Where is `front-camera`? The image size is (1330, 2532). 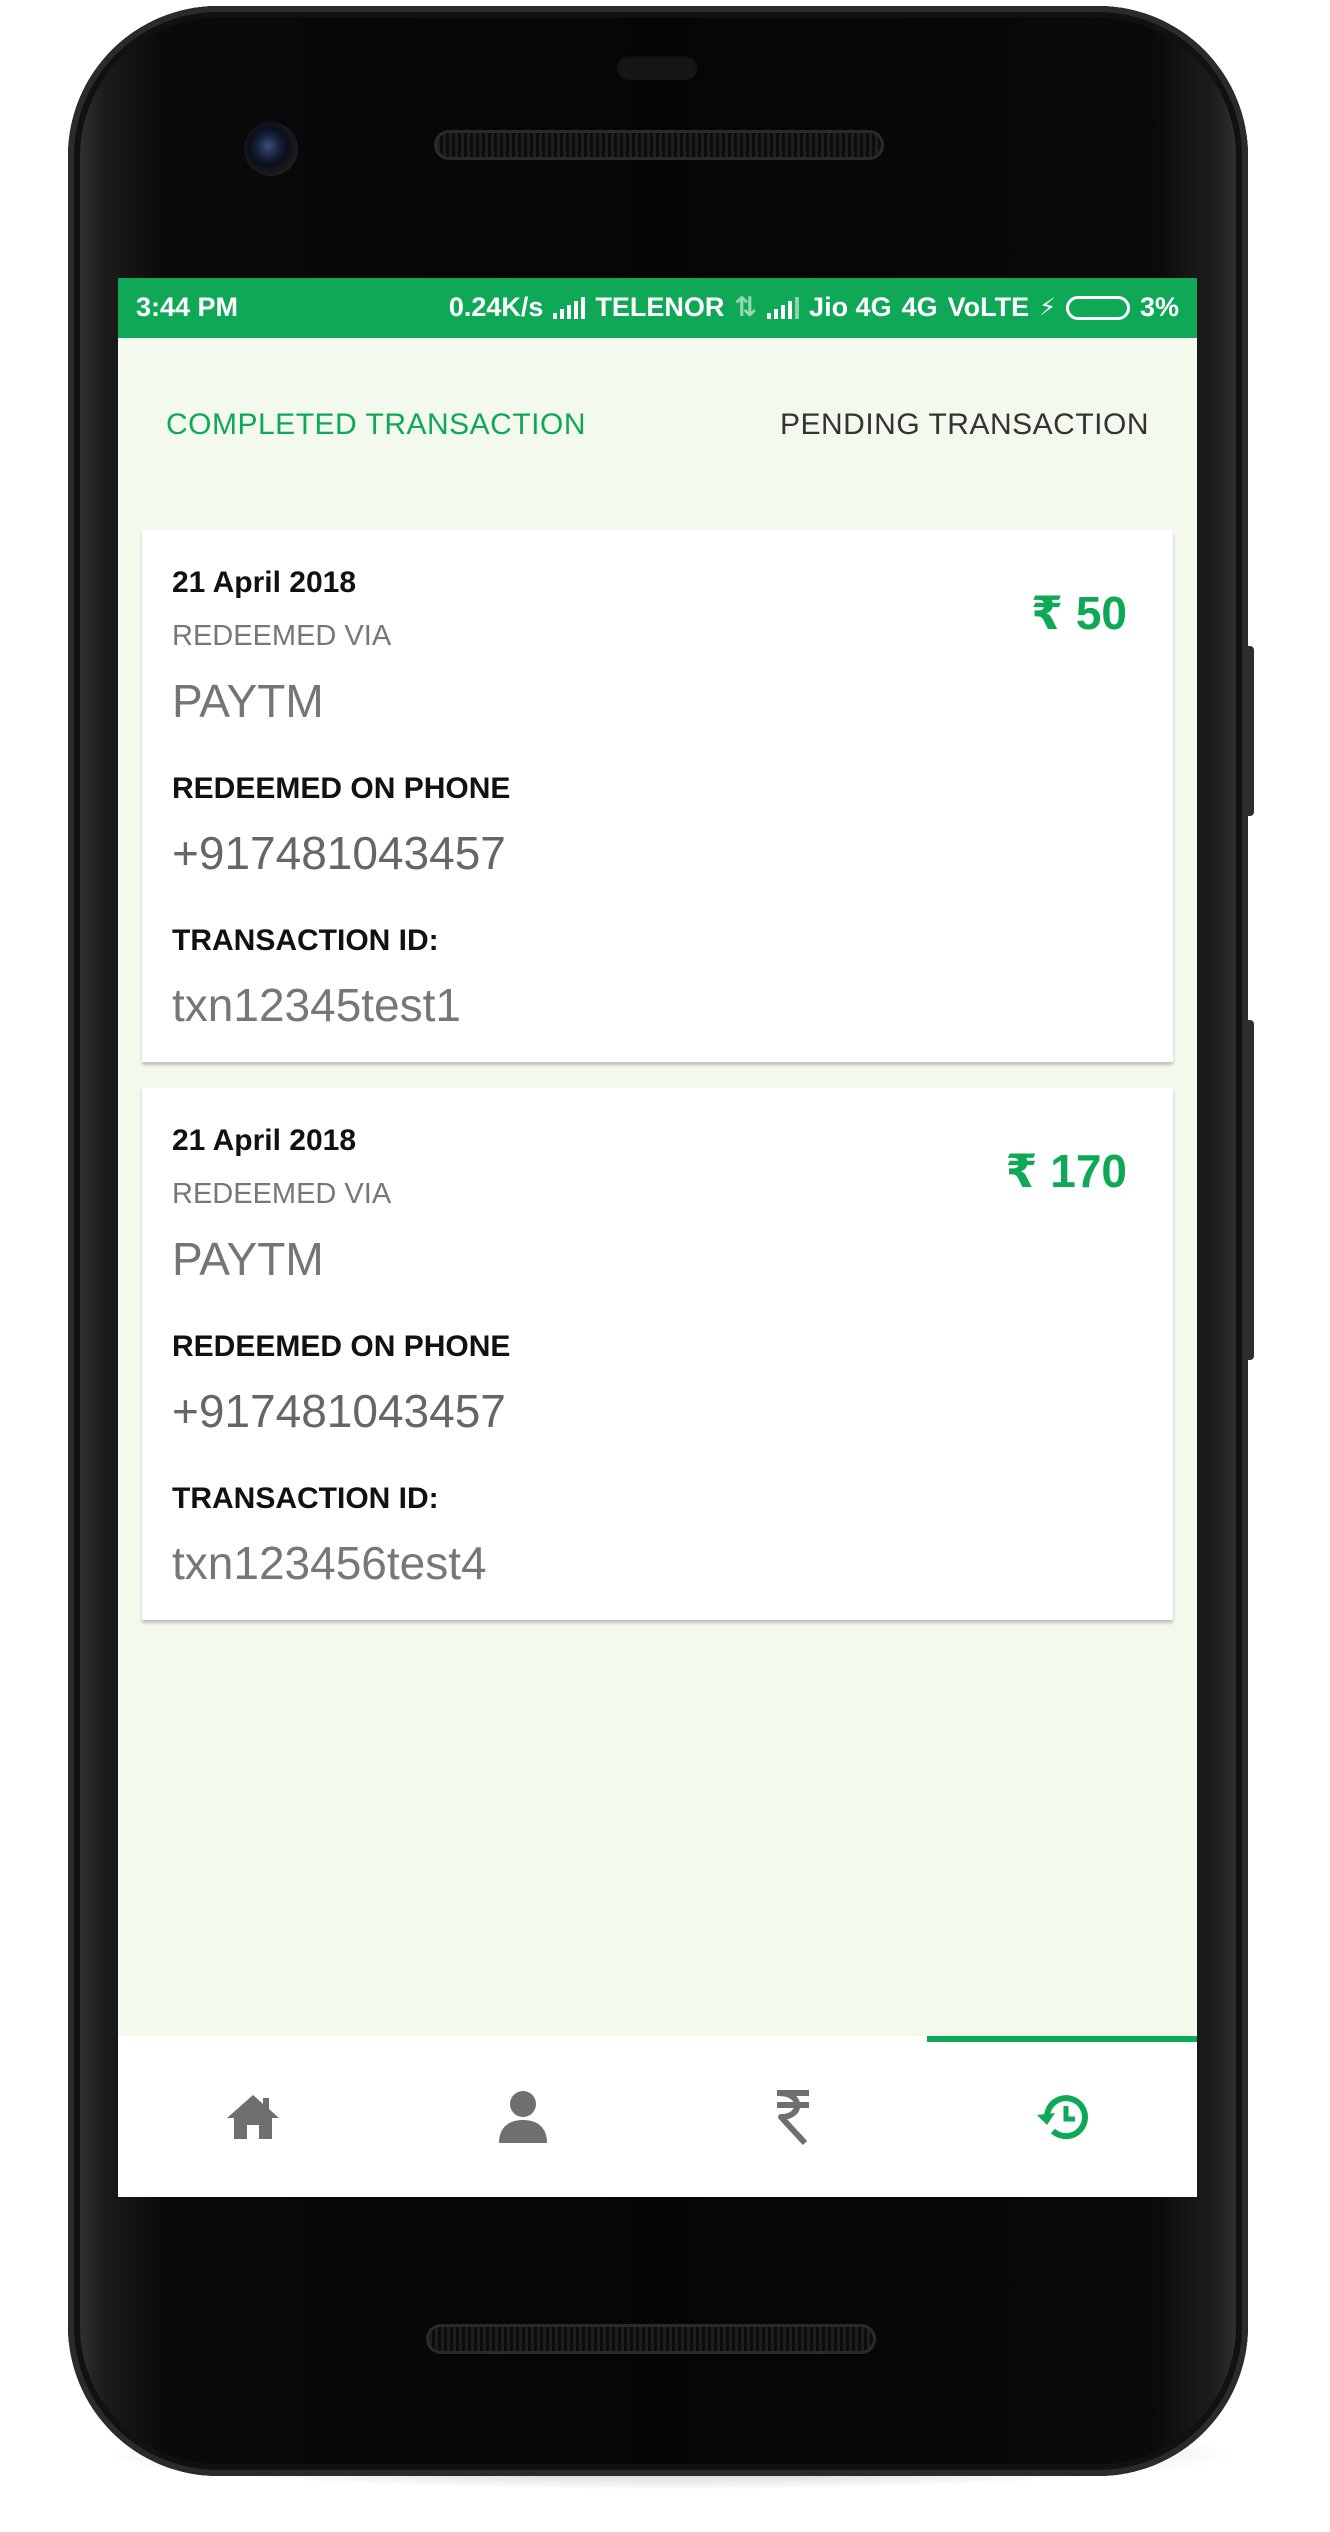 front-camera is located at coordinates (271, 149).